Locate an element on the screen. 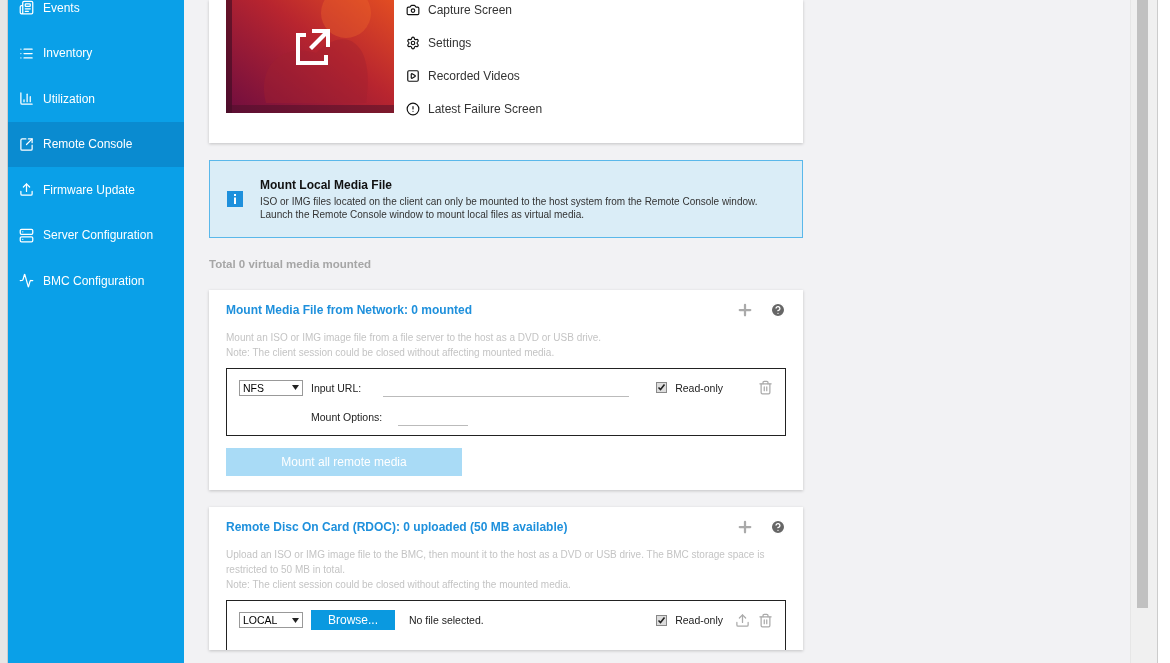  newspaper-icon is located at coordinates (26, 8).